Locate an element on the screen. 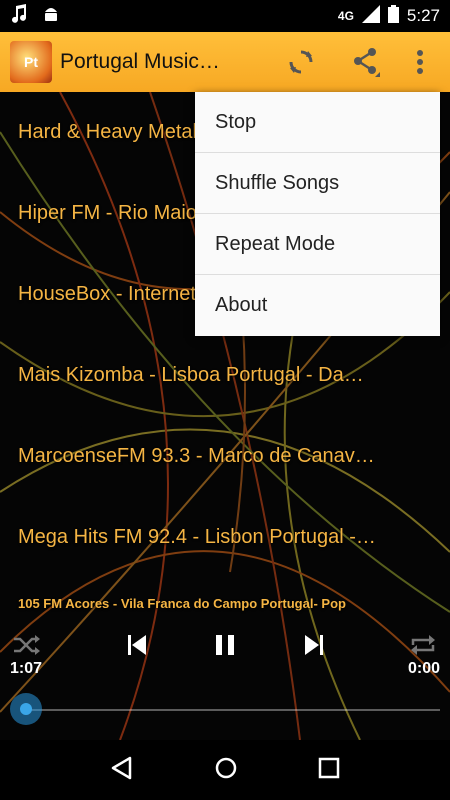  android-icon is located at coordinates (51, 16).